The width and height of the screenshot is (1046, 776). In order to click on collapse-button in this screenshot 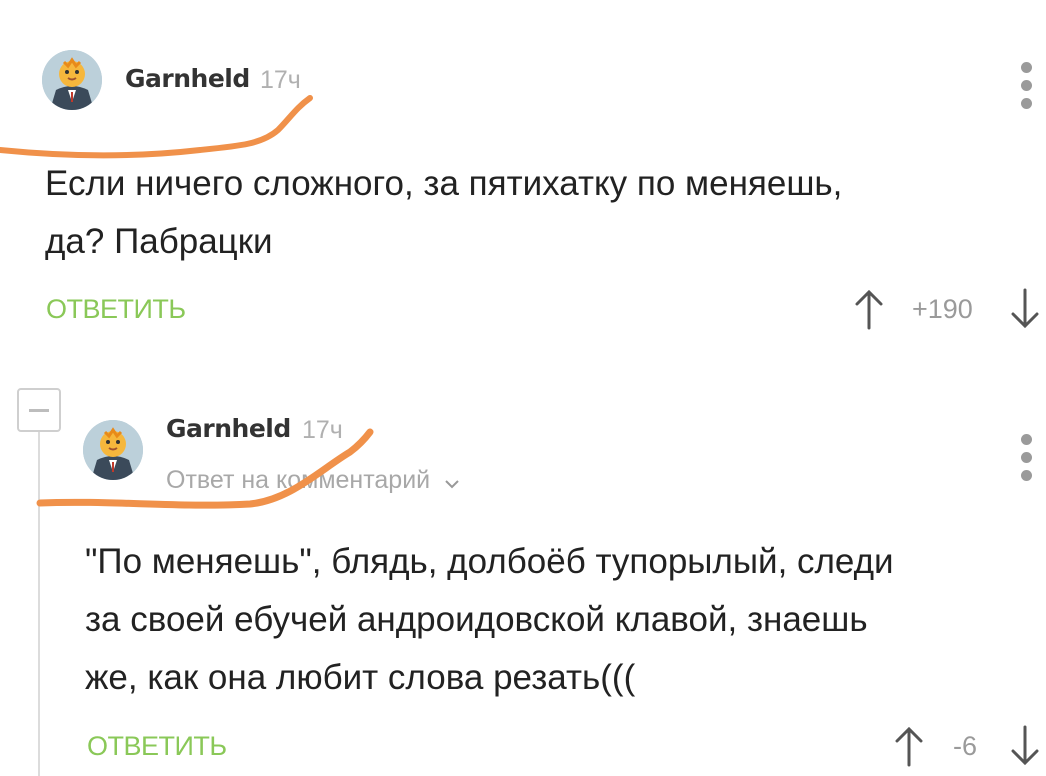, I will do `click(39, 410)`.